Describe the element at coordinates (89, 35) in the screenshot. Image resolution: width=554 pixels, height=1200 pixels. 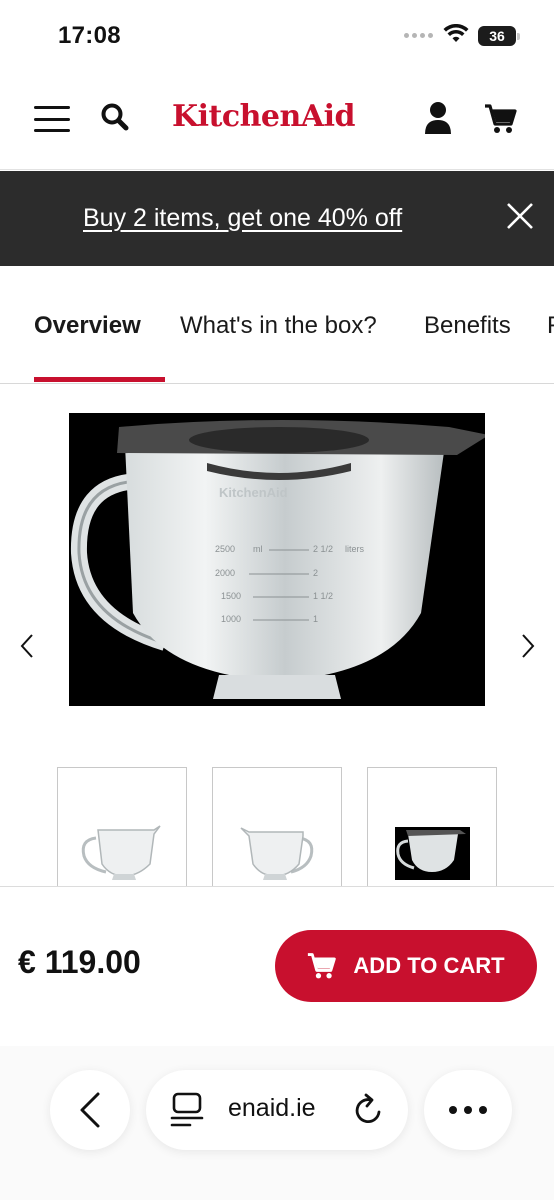
I see `status-time: 17:08` at that location.